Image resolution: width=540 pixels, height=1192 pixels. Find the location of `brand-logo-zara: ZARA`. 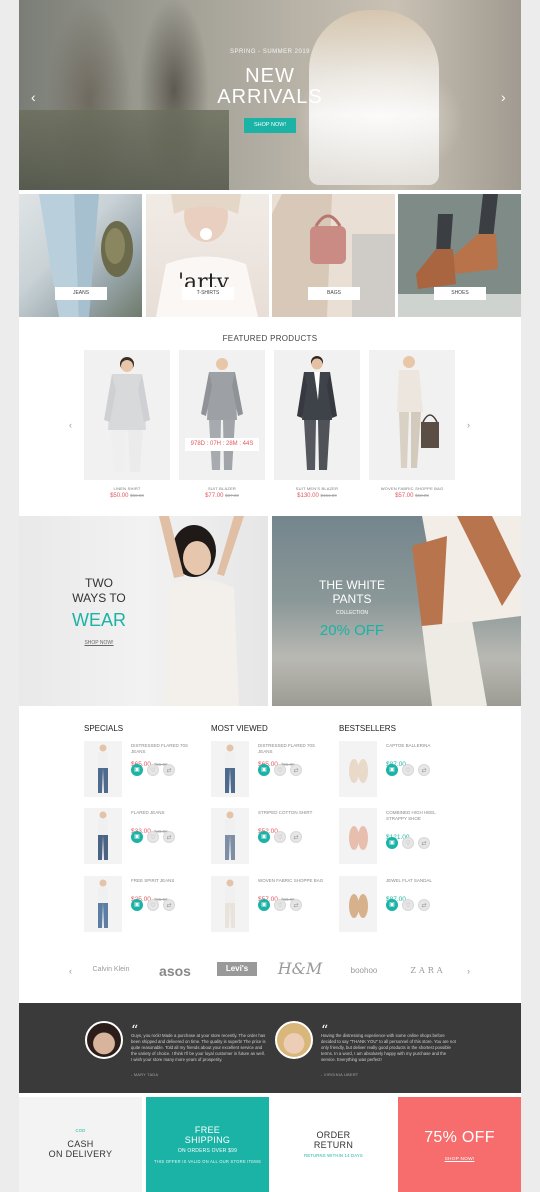

brand-logo-zara: ZARA is located at coordinates (428, 970).